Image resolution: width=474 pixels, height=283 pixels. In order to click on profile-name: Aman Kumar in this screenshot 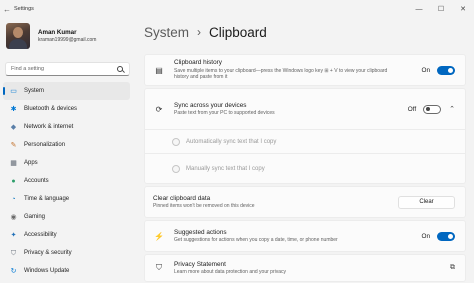, I will do `click(57, 32)`.